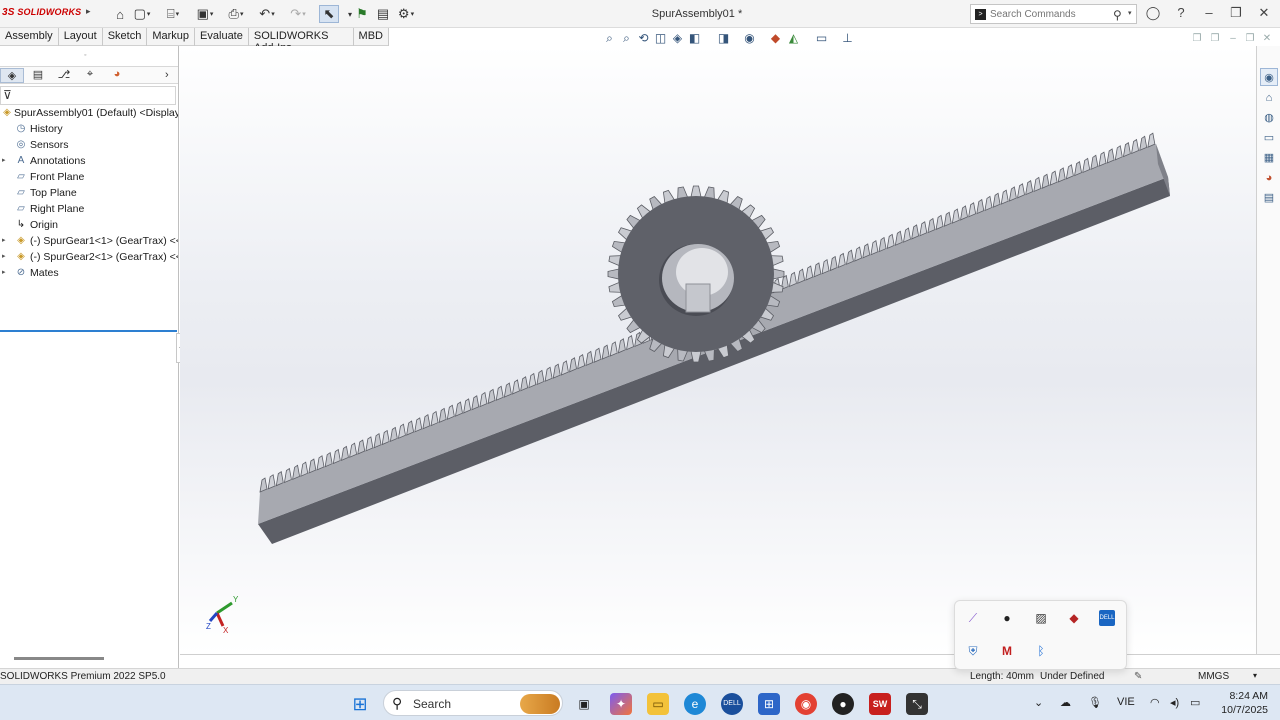 The width and height of the screenshot is (1280, 720). Describe the element at coordinates (1107, 618) in the screenshot. I see `dell-icon: DELL` at that location.